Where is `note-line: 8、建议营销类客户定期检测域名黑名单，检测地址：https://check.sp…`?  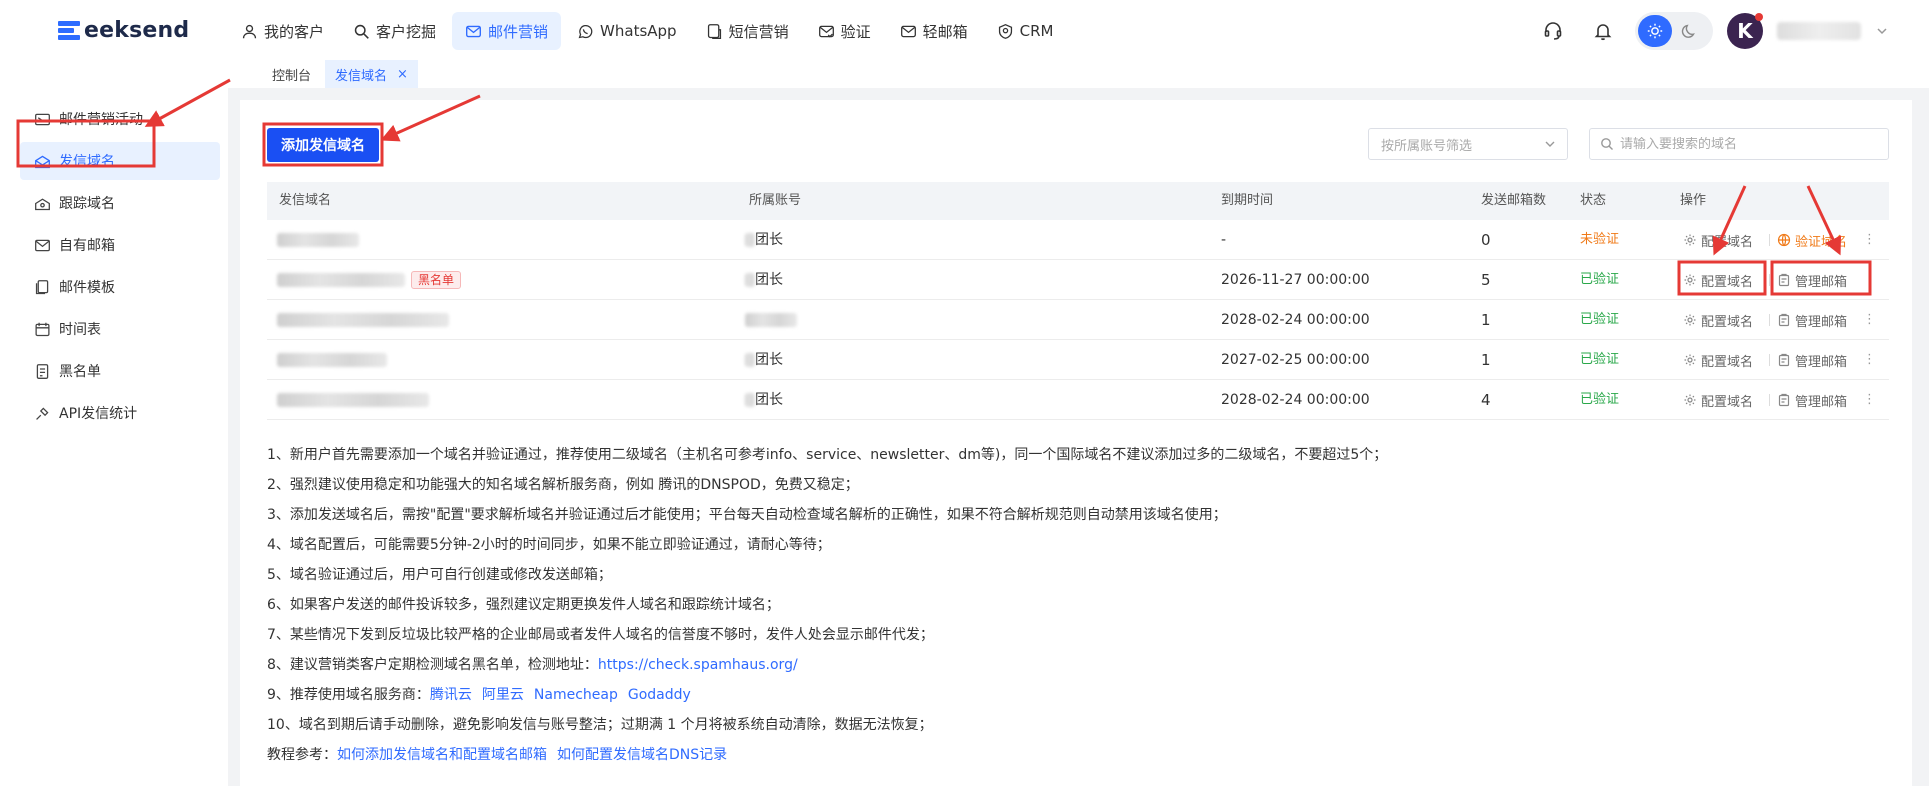 note-line: 8、建议营销类客户定期检测域名黑名单，检测地址：https://check.sp… is located at coordinates (827, 665).